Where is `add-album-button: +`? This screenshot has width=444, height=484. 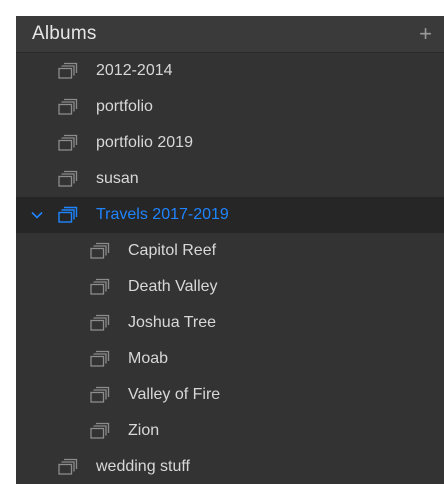 add-album-button: + is located at coordinates (425, 34).